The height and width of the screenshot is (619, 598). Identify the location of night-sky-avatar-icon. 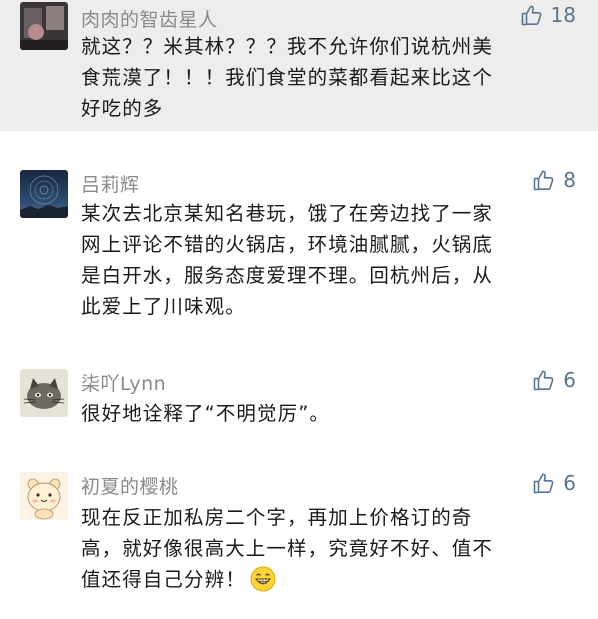
(44, 194).